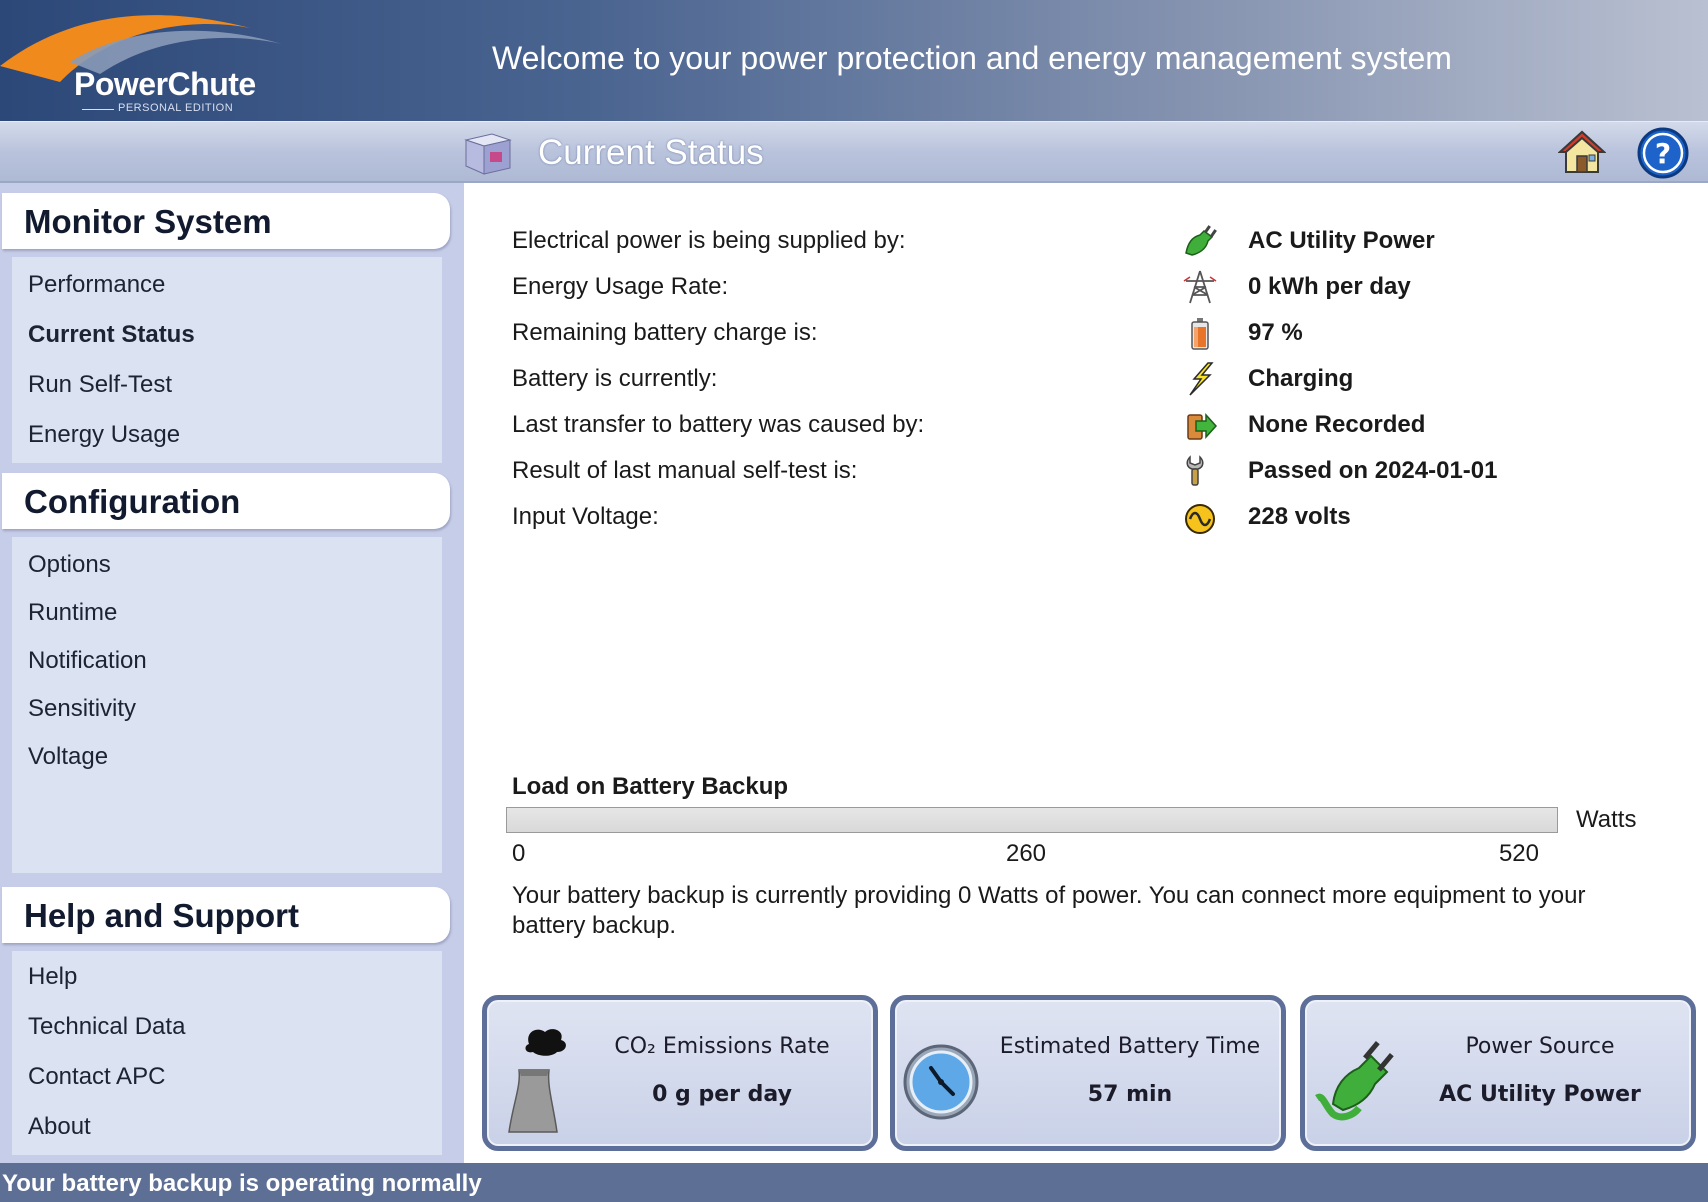  I want to click on smokestack-icon, so click(537, 1081).